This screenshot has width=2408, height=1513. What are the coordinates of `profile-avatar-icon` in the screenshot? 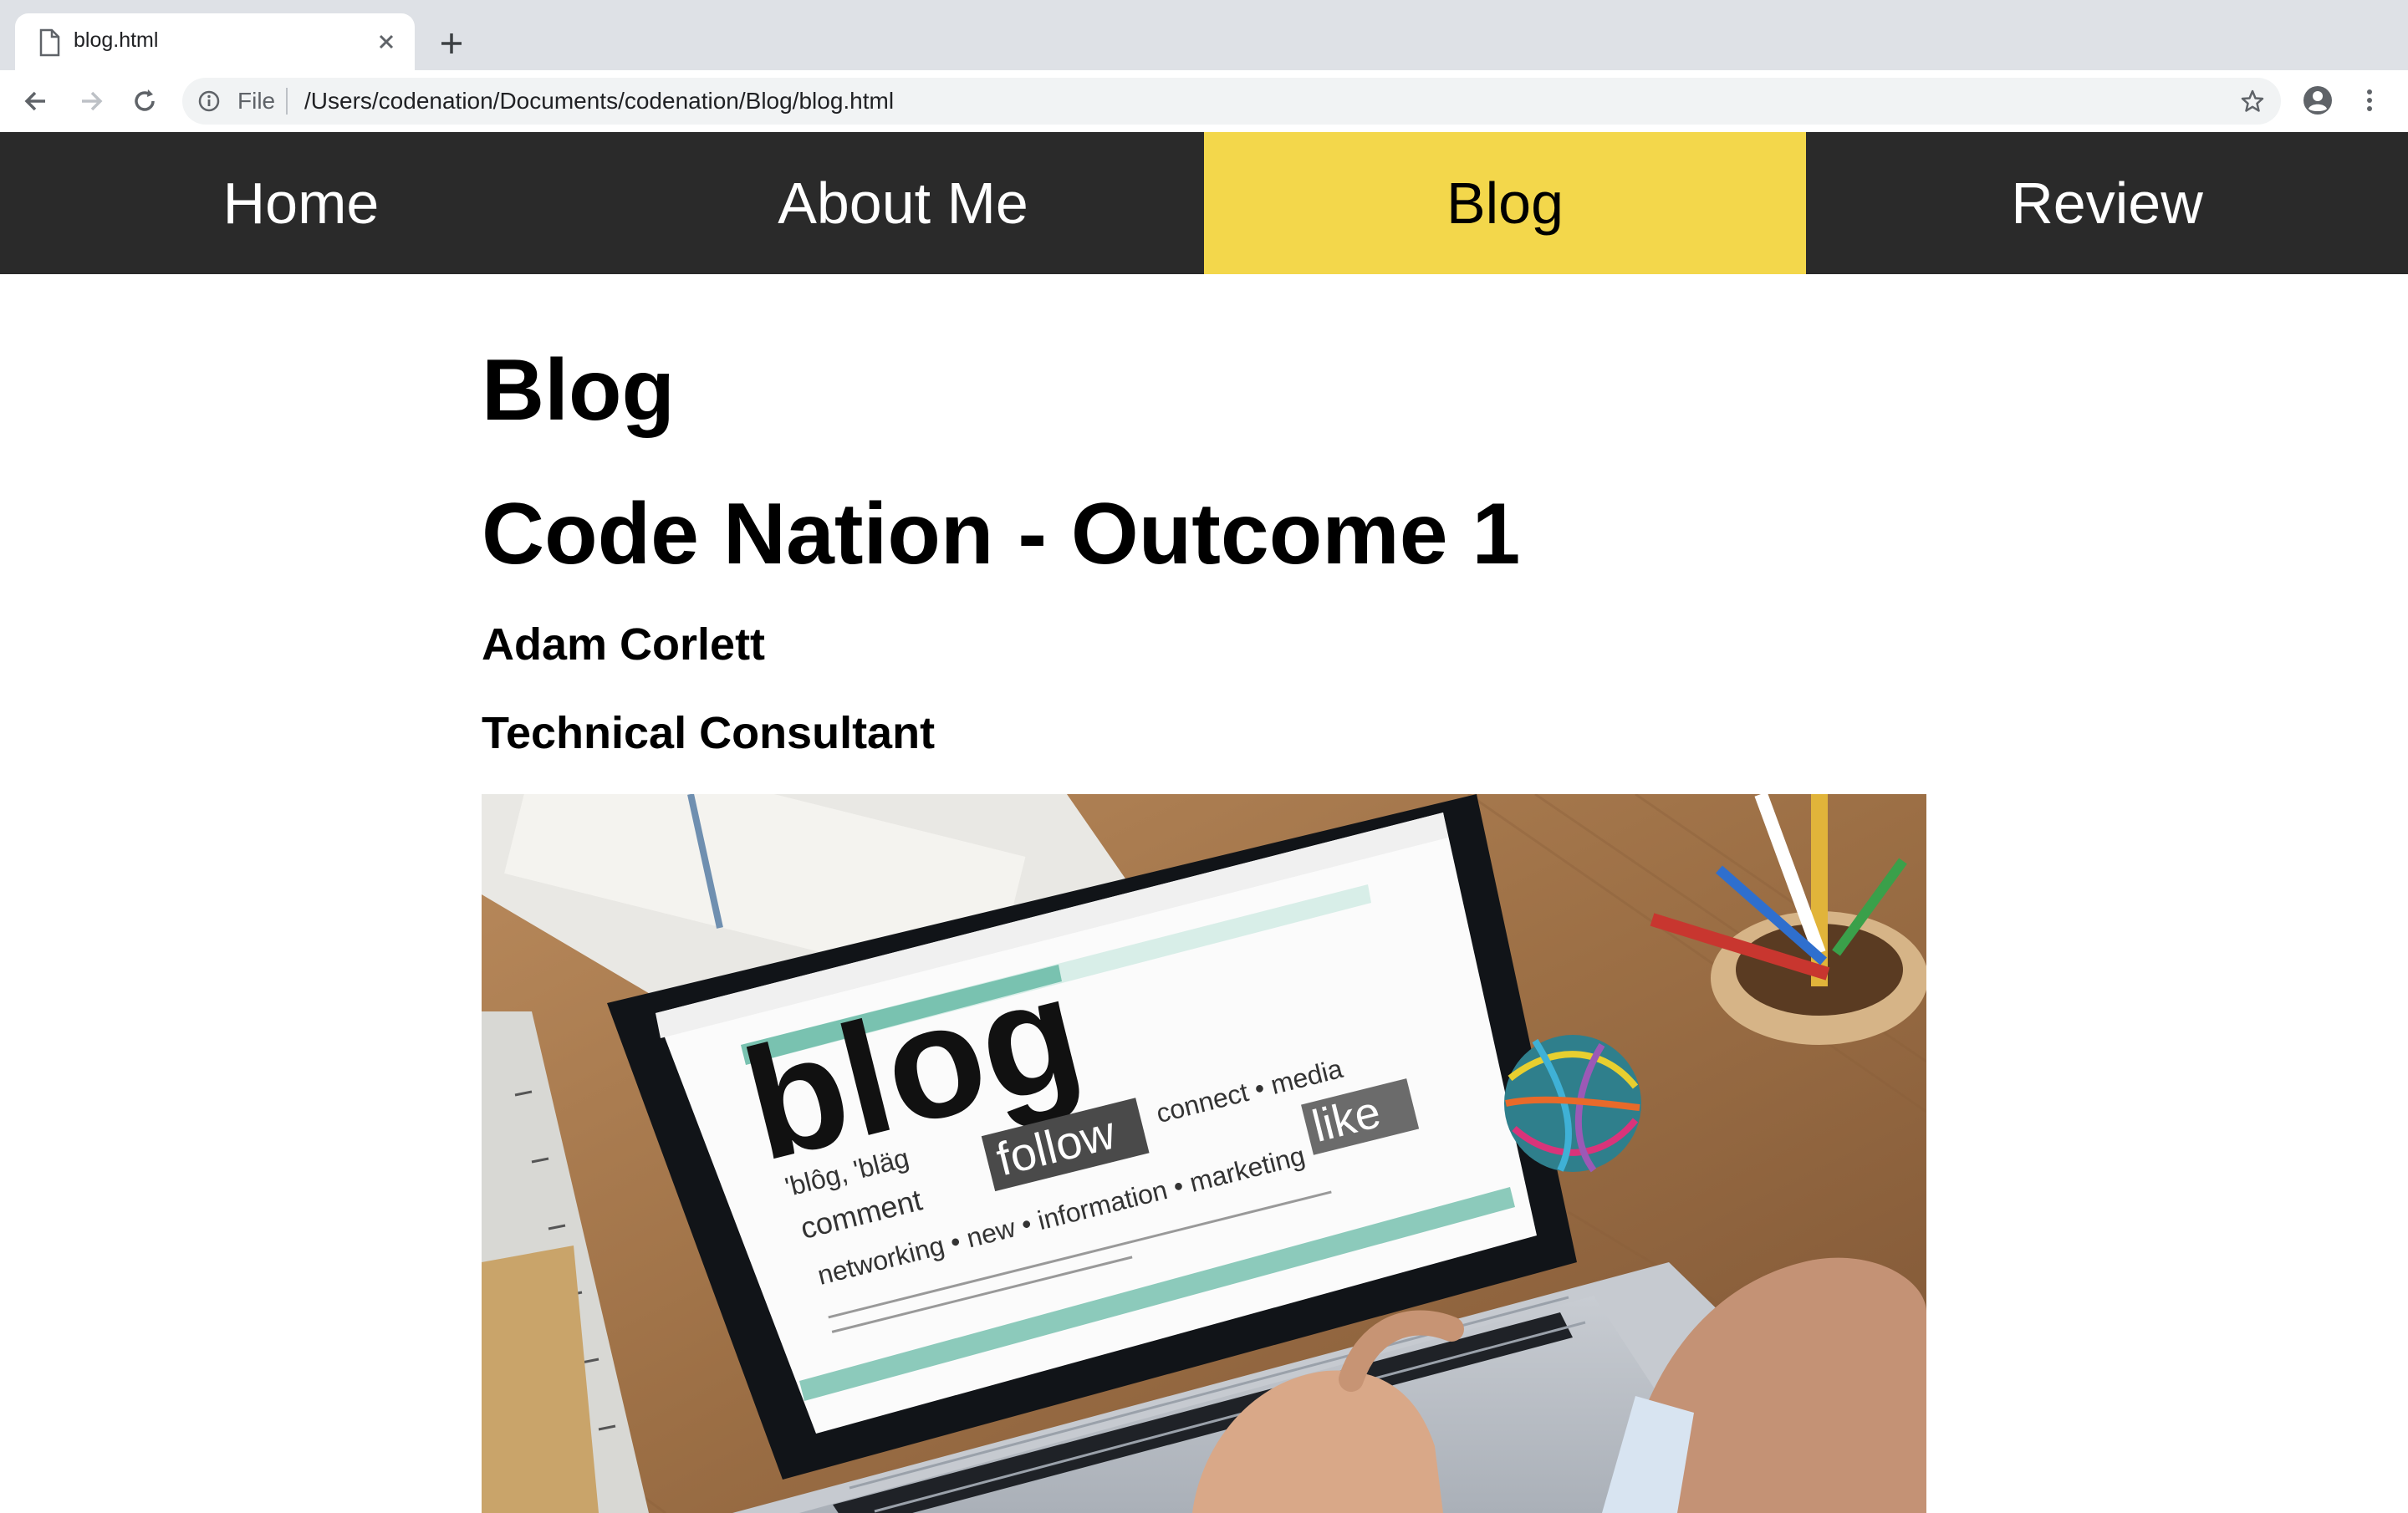 It's located at (2317, 100).